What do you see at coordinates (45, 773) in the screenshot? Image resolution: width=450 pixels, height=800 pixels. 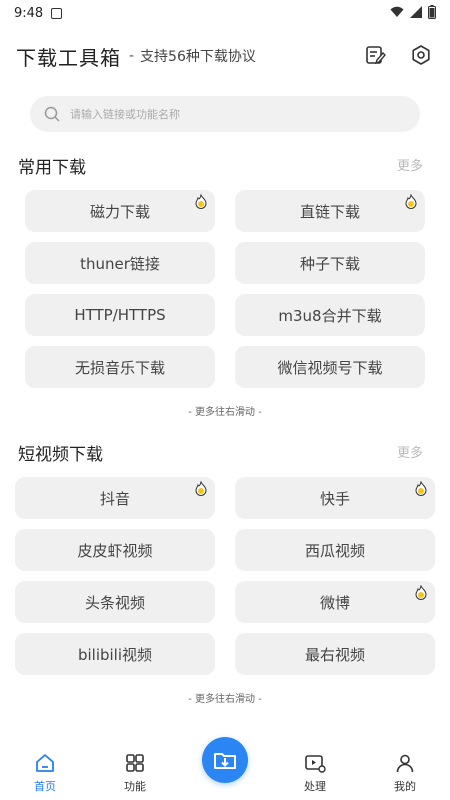 I see `tab-home: 首页` at bounding box center [45, 773].